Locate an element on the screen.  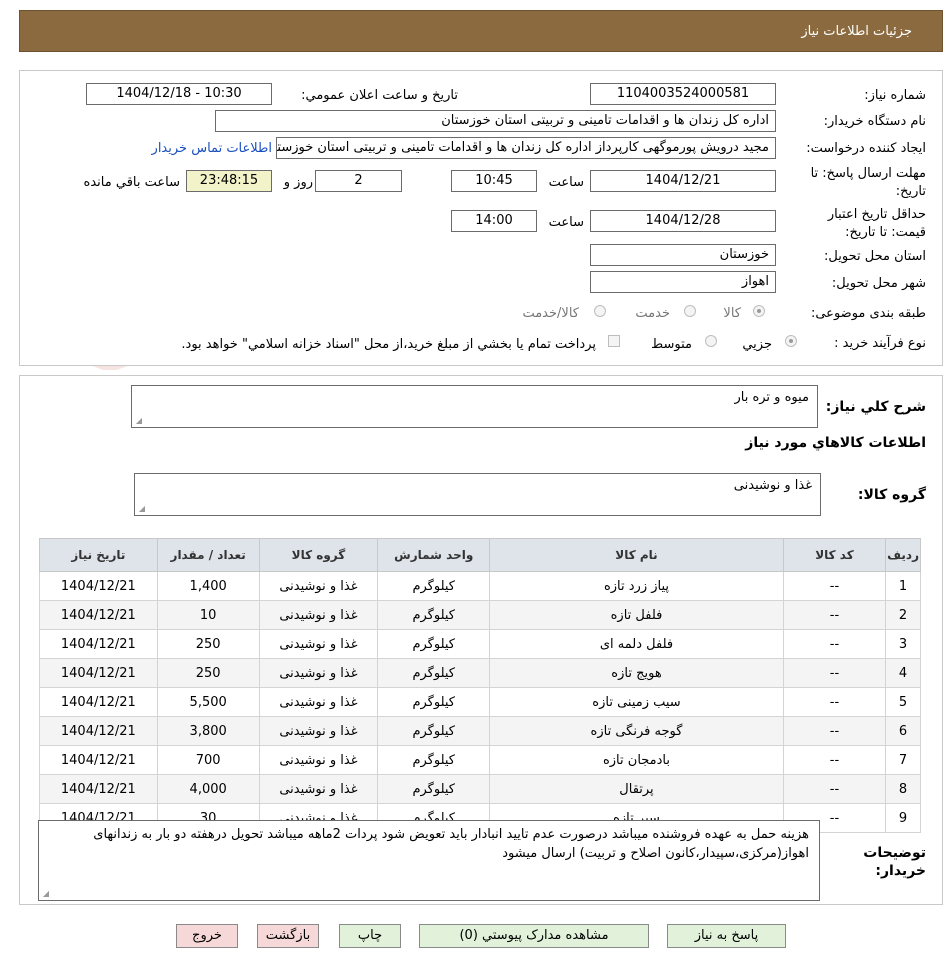
treasury-checkbox is located at coordinates (614, 341).